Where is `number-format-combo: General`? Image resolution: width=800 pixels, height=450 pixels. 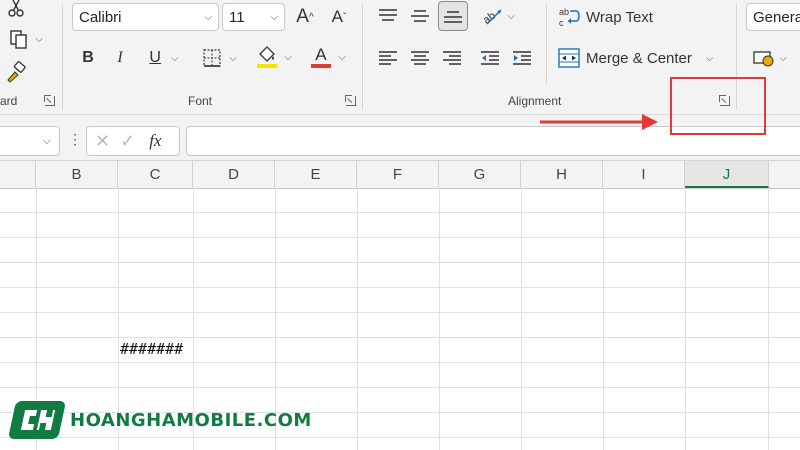 number-format-combo: General is located at coordinates (773, 17).